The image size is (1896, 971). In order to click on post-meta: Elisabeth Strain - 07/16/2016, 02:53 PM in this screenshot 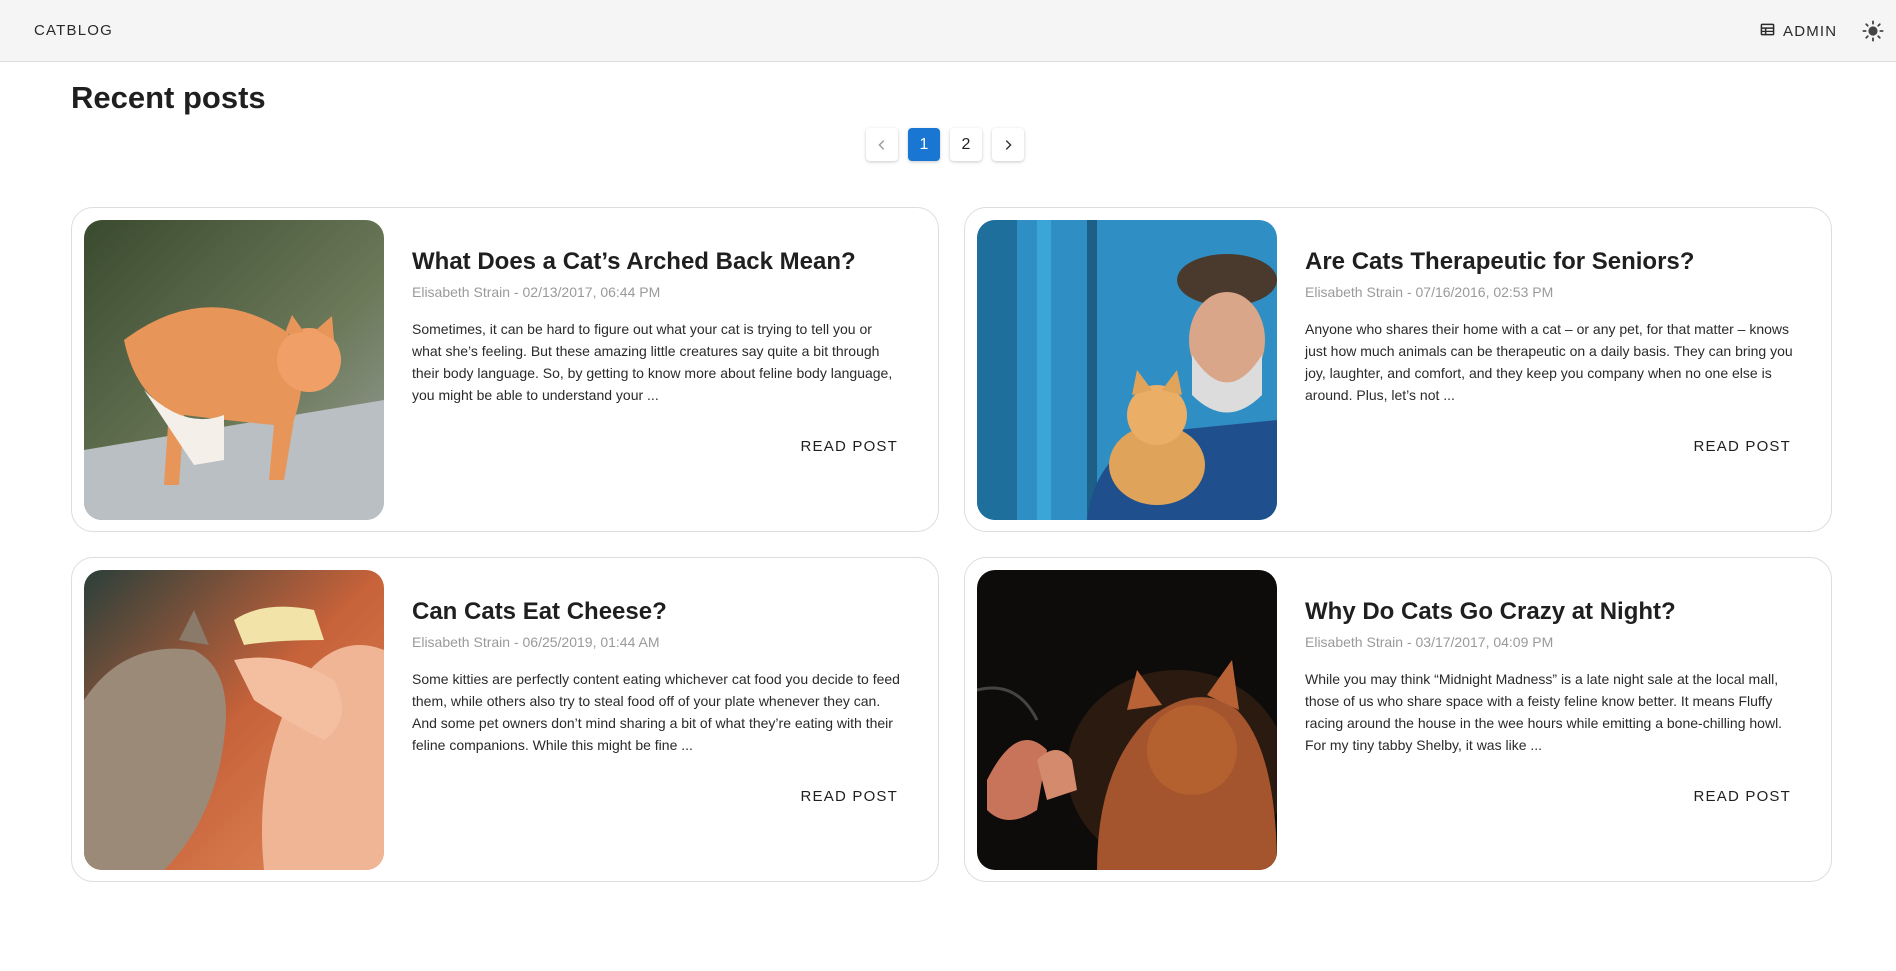, I will do `click(1429, 292)`.